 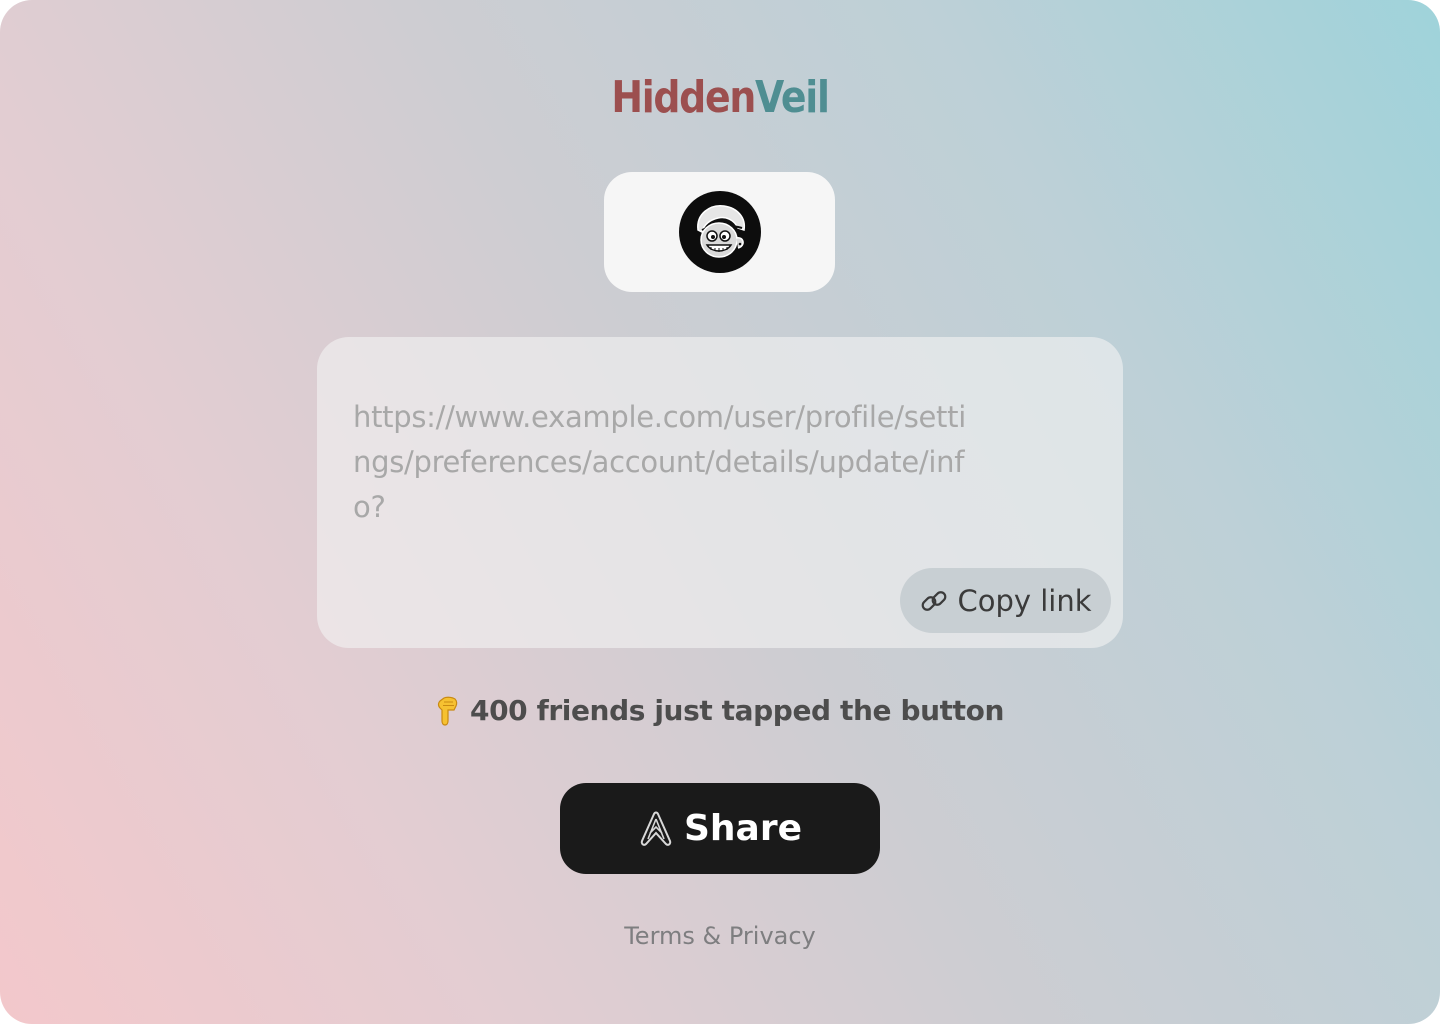 I want to click on social-proof-text: 400 friends just tapped the button, so click(x=736, y=710).